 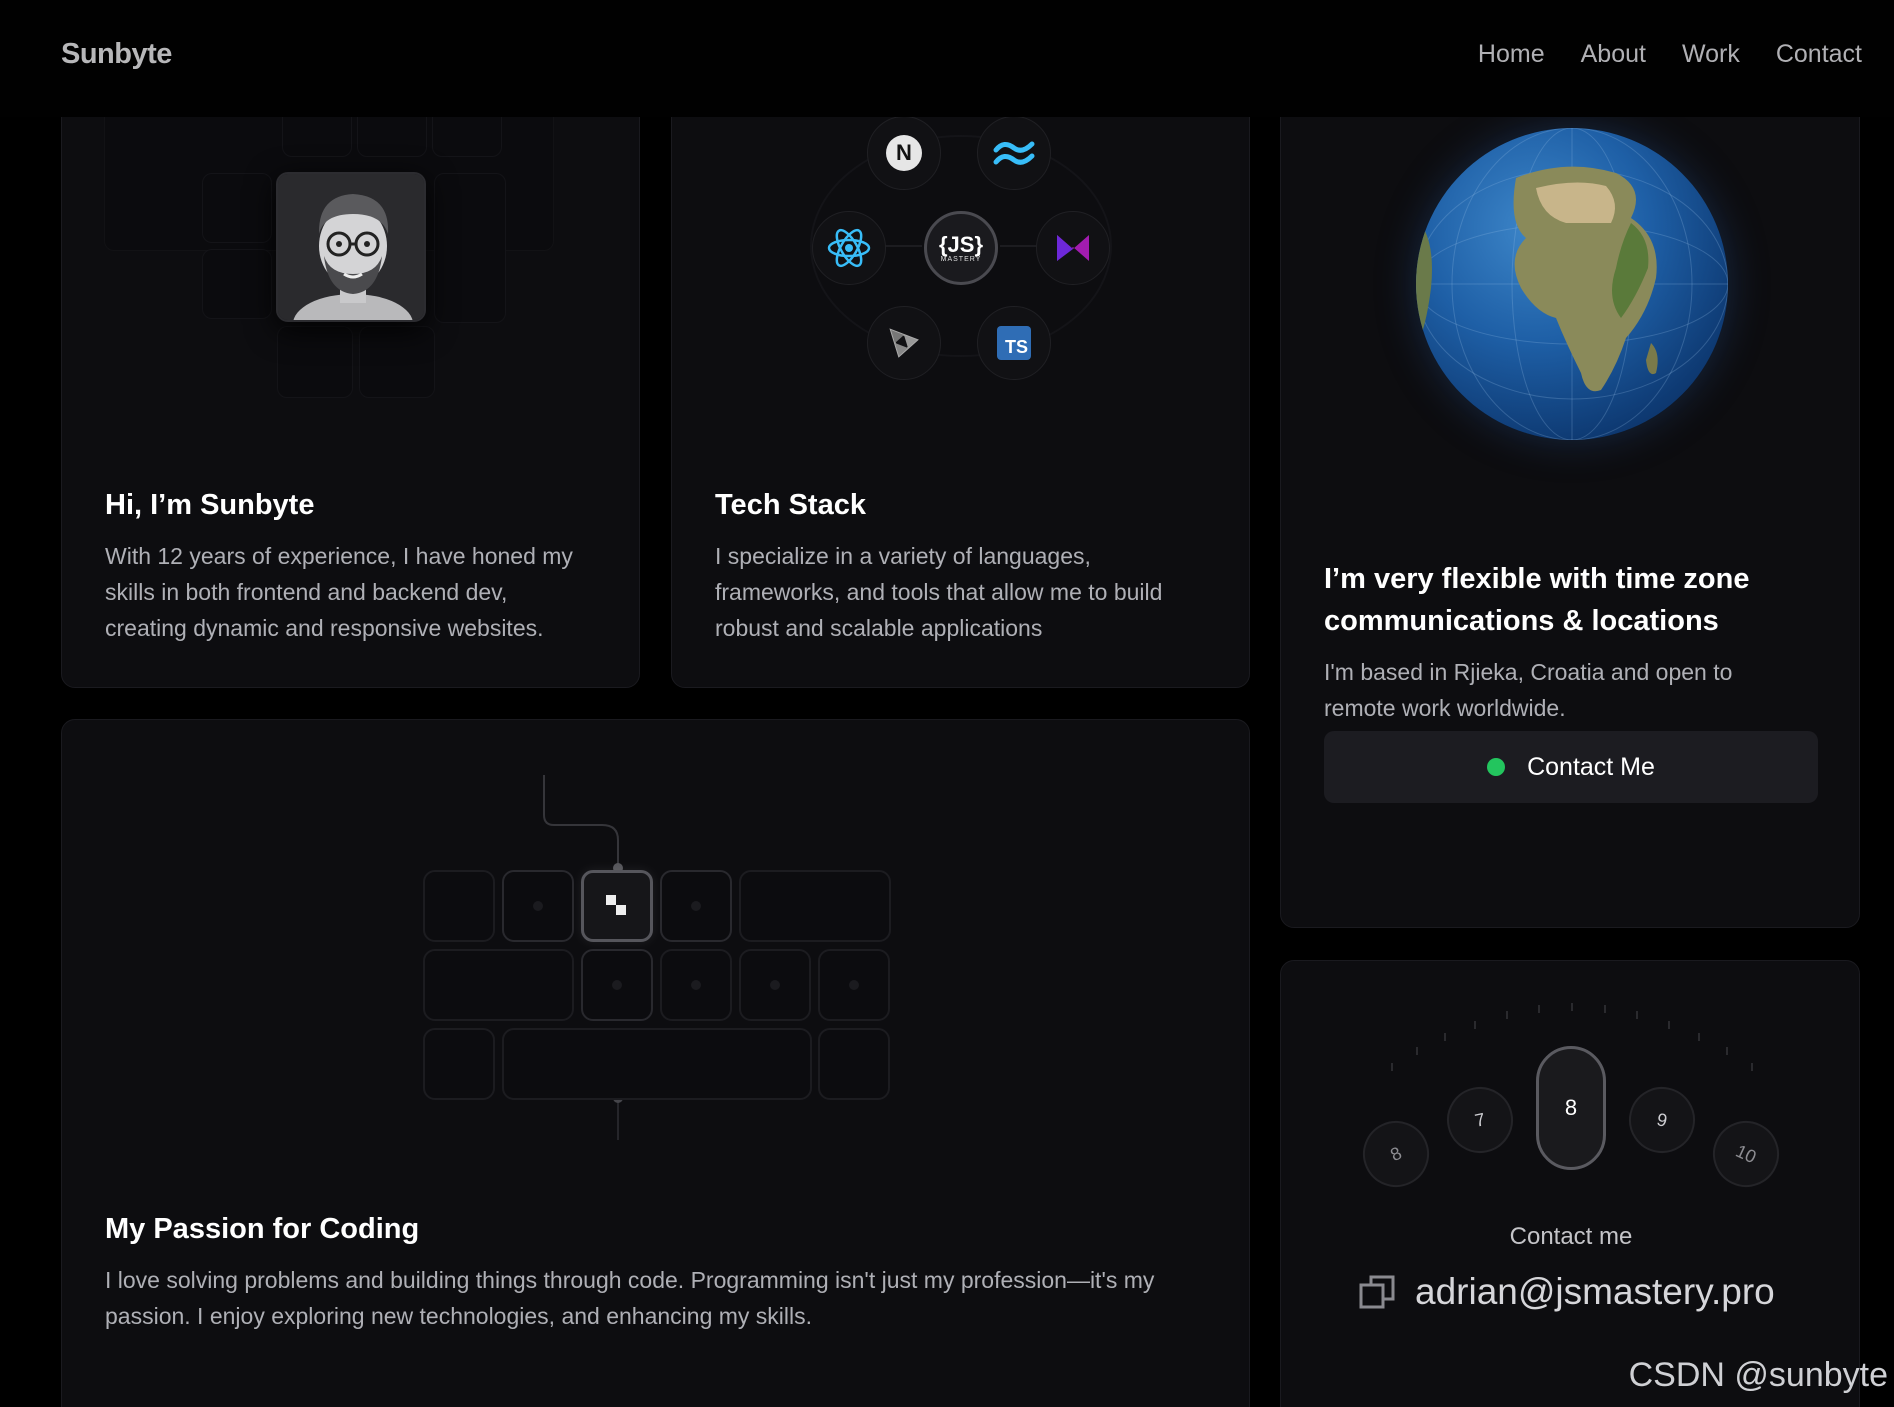 What do you see at coordinates (904, 153) in the screenshot?
I see `nextjs-icon: N` at bounding box center [904, 153].